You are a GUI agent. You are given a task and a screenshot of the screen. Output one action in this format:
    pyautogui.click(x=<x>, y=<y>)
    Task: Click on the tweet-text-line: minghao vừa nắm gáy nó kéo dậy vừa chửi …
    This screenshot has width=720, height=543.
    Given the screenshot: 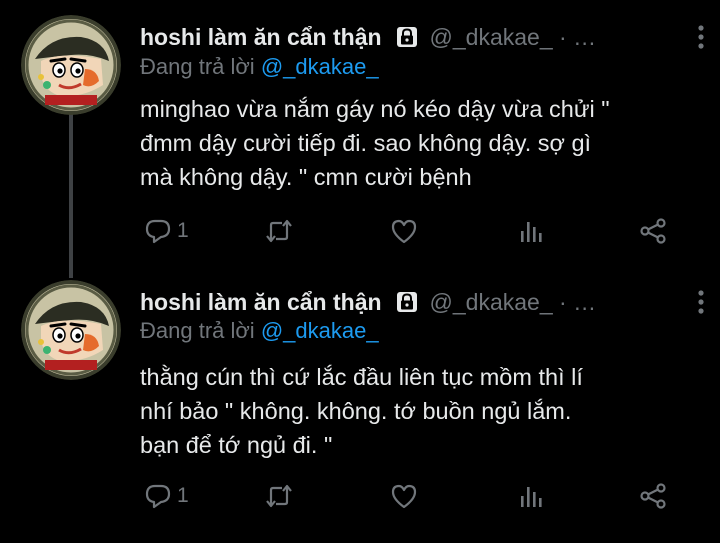 What is the action you would take?
    pyautogui.click(x=375, y=109)
    